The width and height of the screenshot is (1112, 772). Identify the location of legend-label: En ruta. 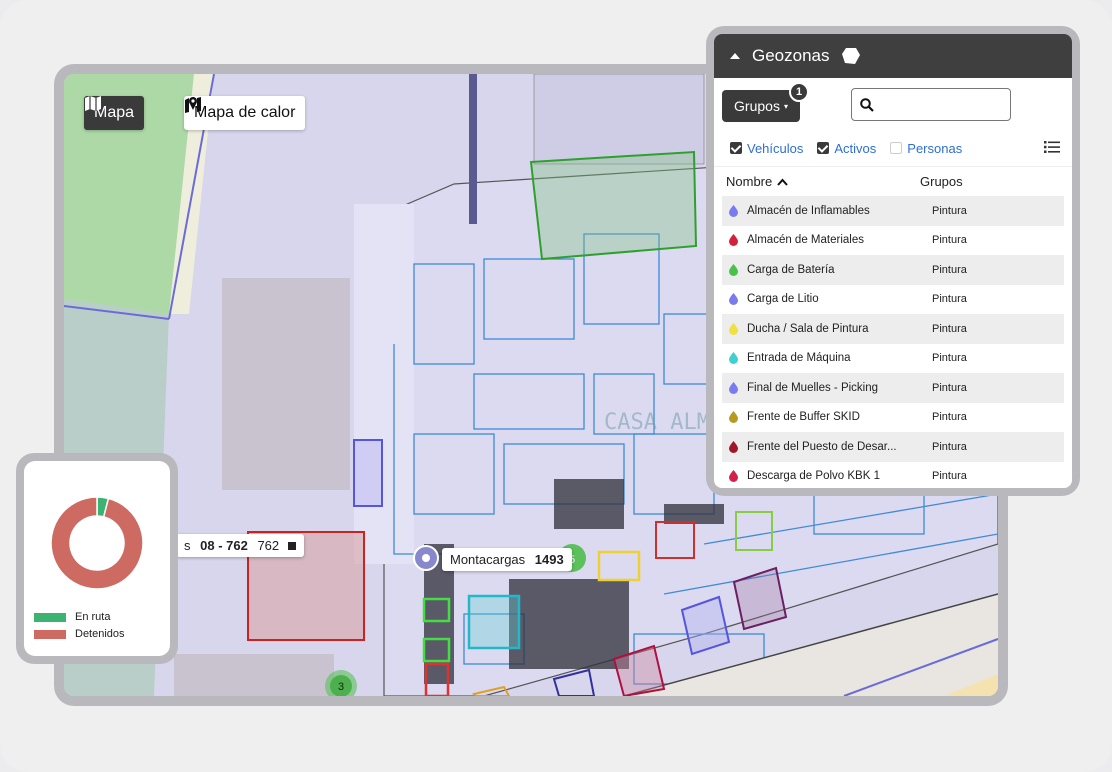
(93, 617).